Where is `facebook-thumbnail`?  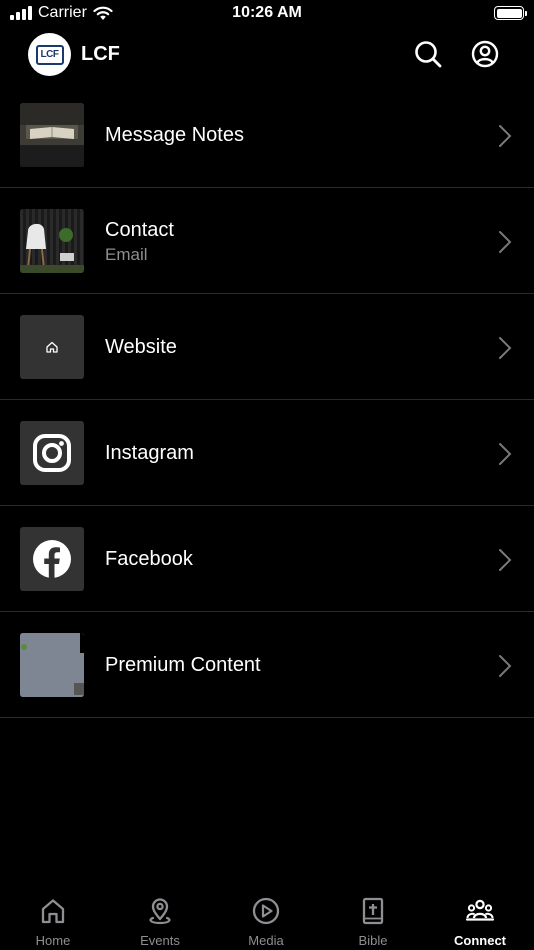 facebook-thumbnail is located at coordinates (52, 559).